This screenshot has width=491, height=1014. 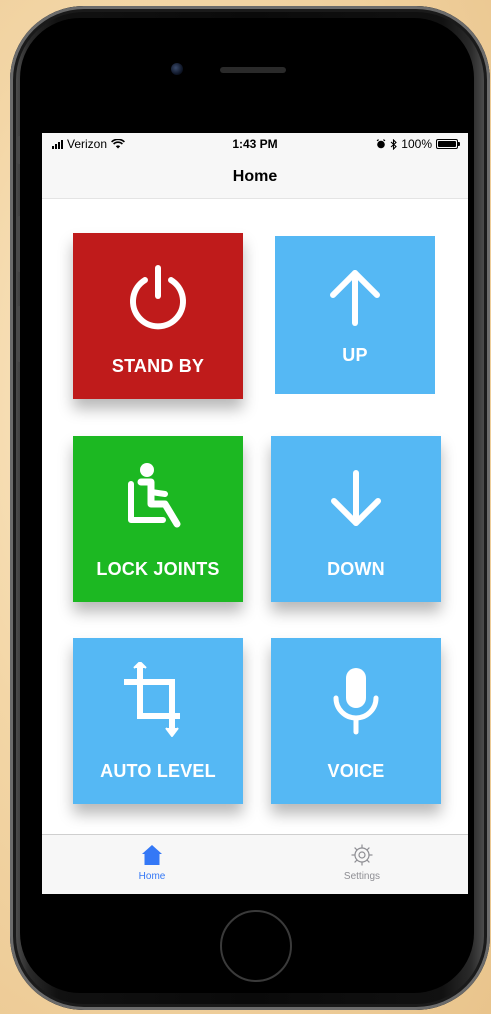 I want to click on power-icon, so click(x=158, y=297).